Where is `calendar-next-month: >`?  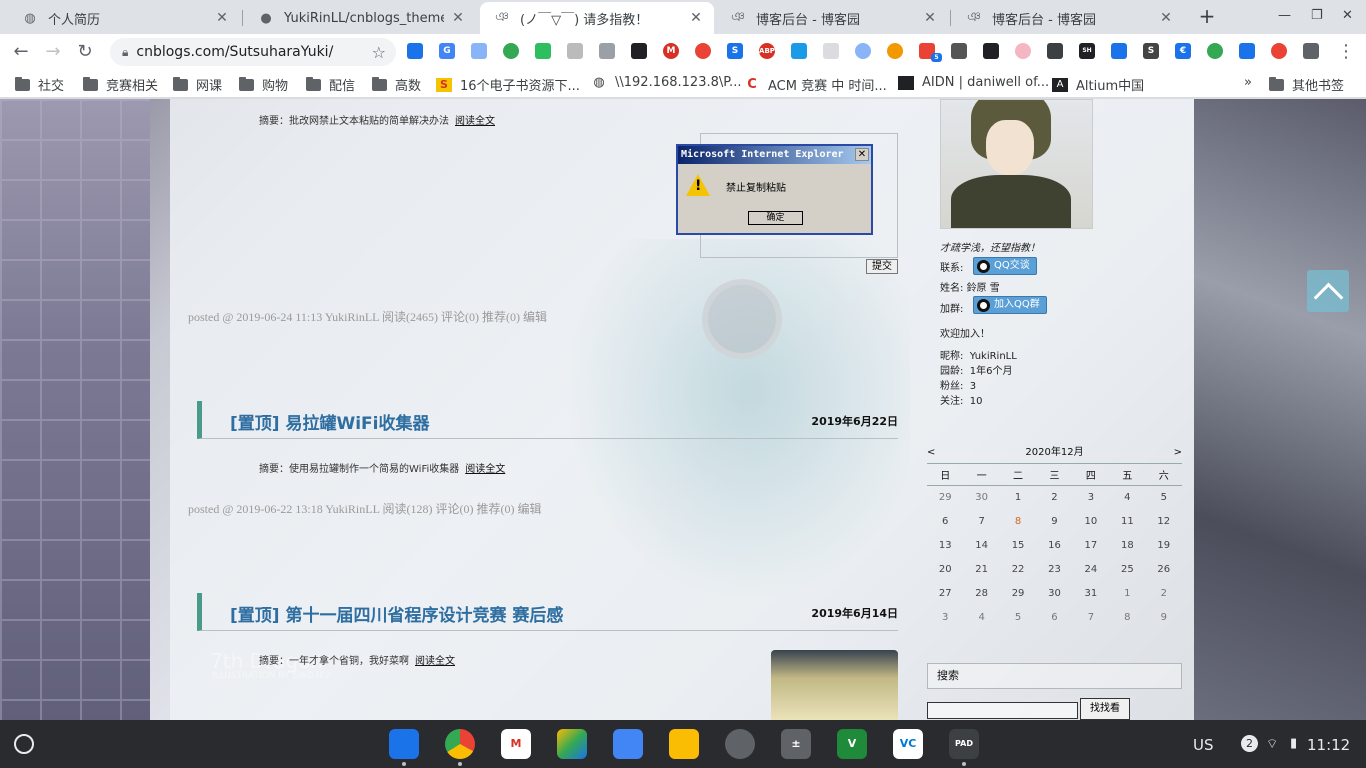 calendar-next-month: > is located at coordinates (1178, 453).